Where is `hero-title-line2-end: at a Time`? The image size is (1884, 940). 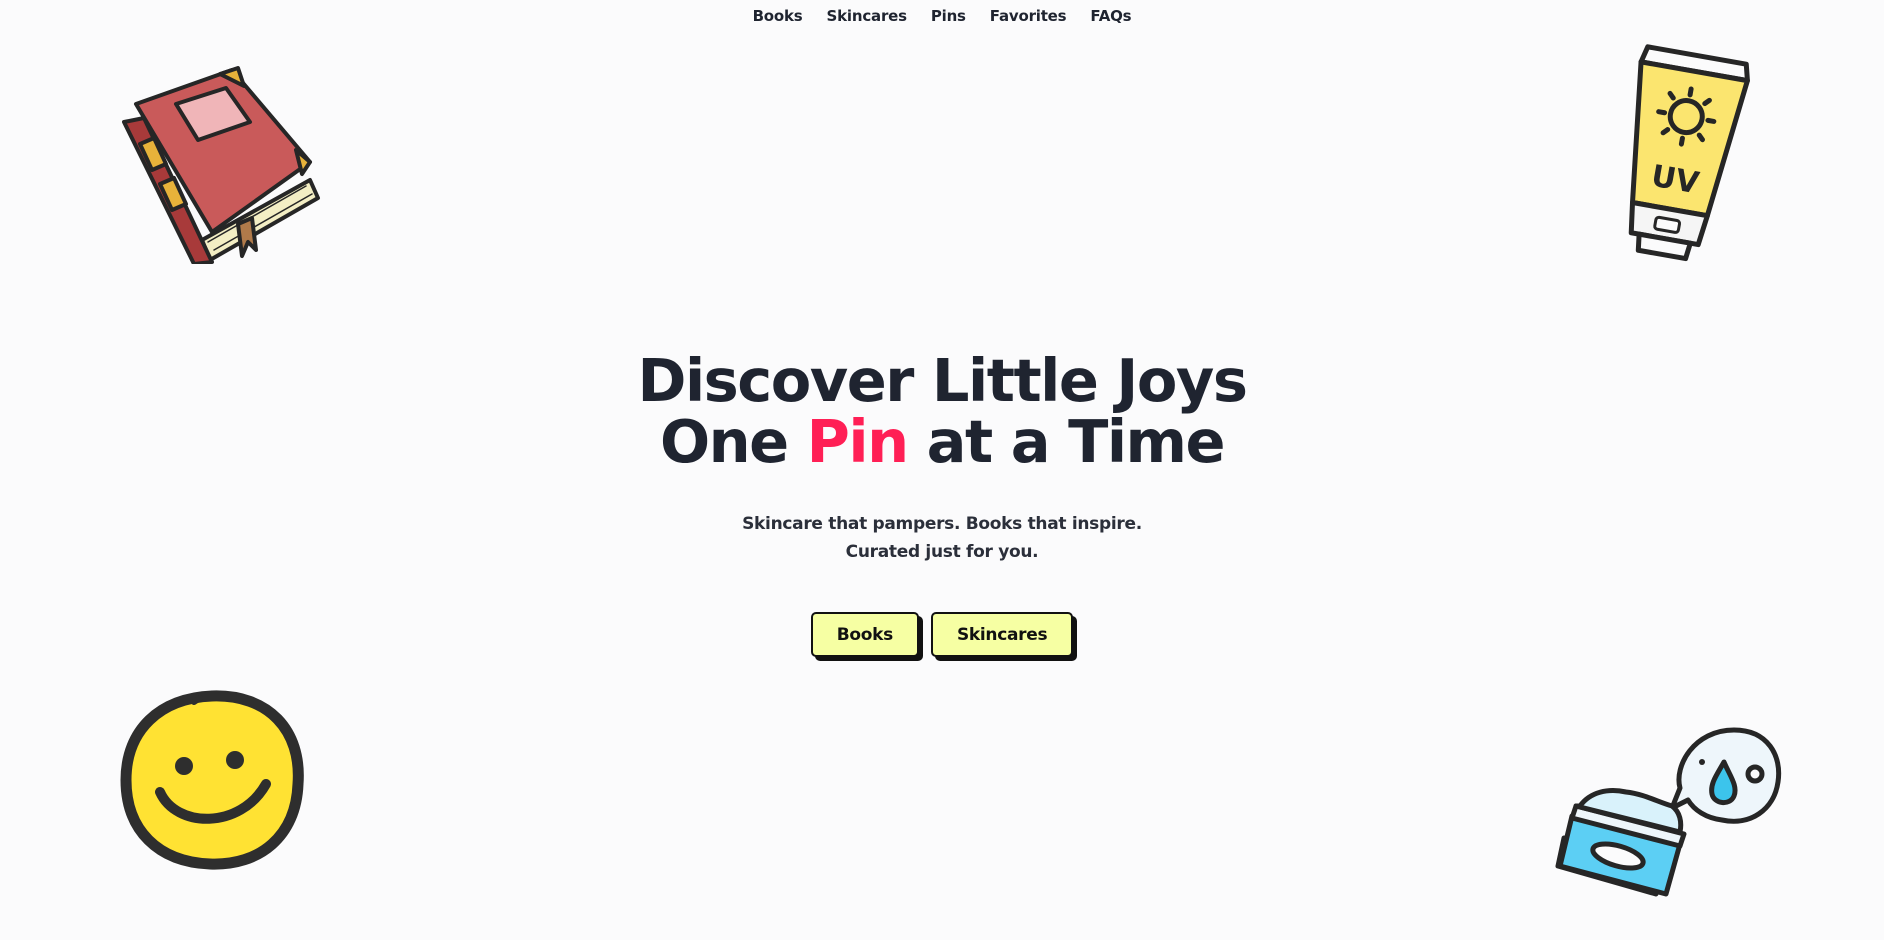
hero-title-line2-end: at a Time is located at coordinates (1066, 441).